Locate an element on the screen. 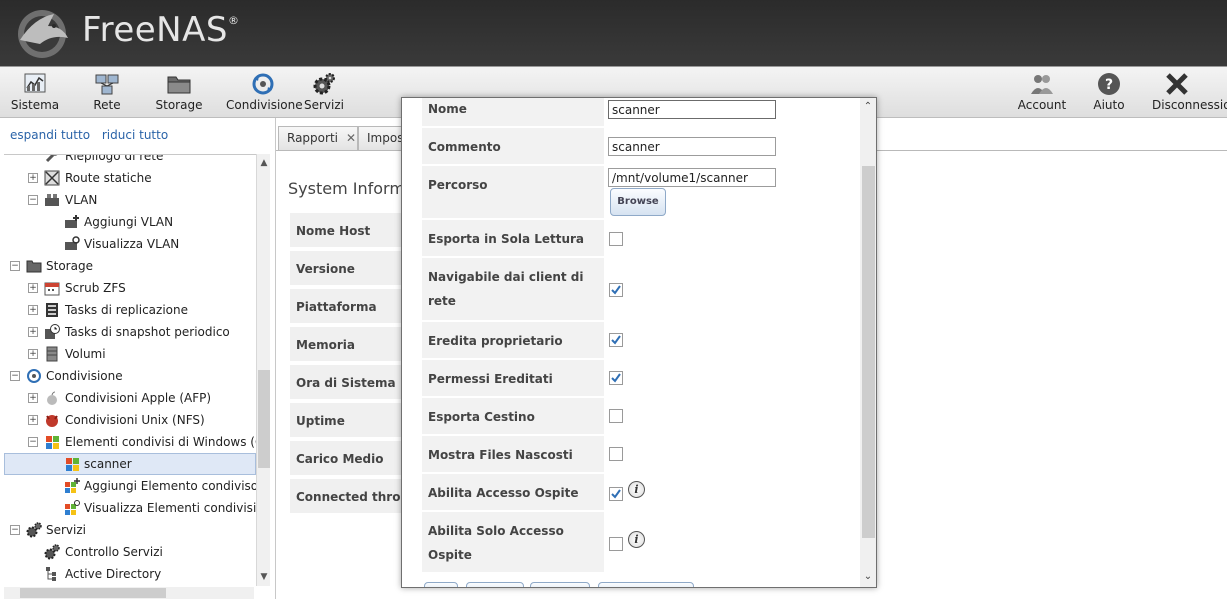 The image size is (1227, 599). tree-item-condivisioni-nfs: + Condivisioni Unix (NFS) is located at coordinates (130, 420).